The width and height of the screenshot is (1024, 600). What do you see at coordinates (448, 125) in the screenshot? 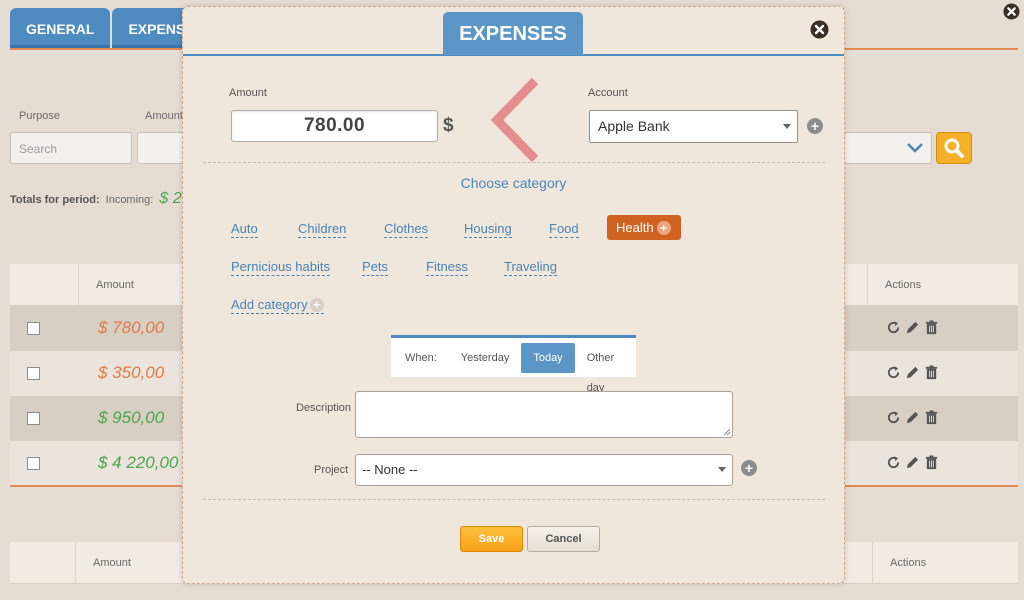
I see `currency-symbol: $` at bounding box center [448, 125].